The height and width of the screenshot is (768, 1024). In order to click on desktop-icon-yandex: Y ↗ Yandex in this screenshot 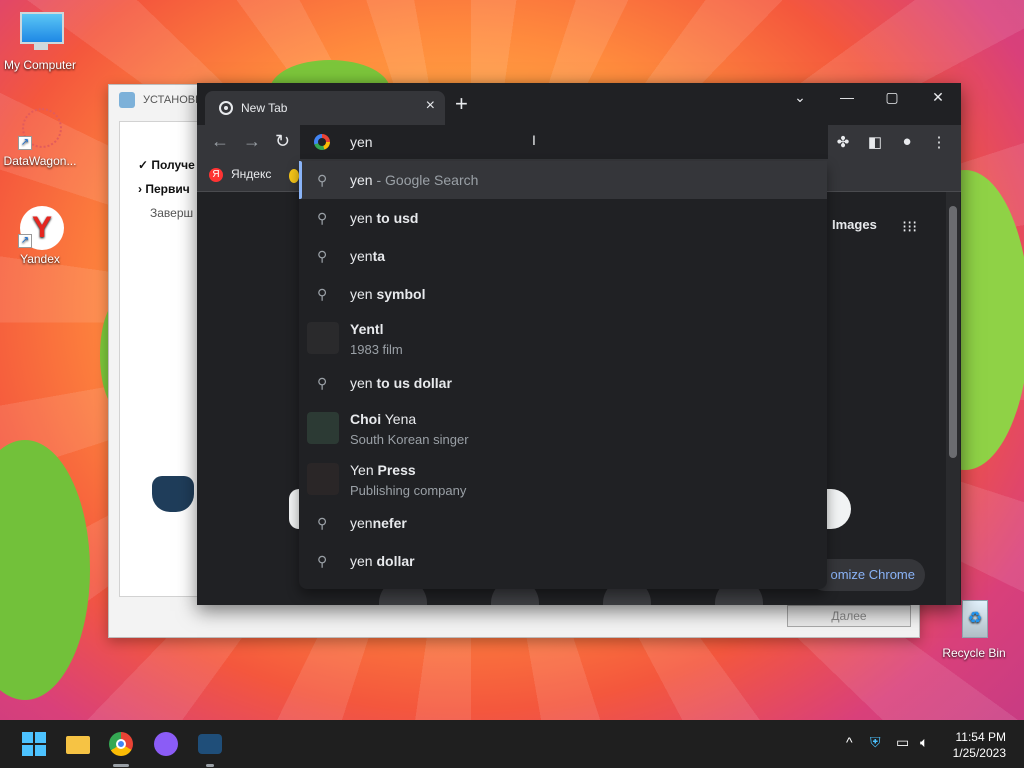, I will do `click(40, 235)`.